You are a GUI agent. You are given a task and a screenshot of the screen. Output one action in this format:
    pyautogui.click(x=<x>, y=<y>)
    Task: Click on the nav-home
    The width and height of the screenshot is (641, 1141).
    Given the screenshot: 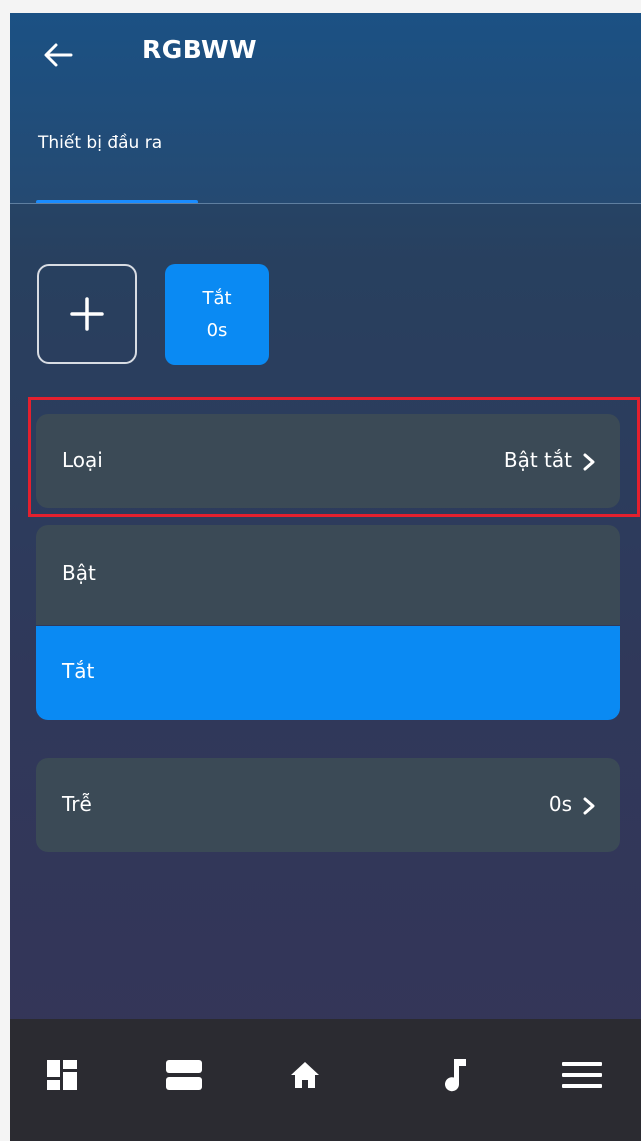 What is the action you would take?
    pyautogui.click(x=305, y=1075)
    